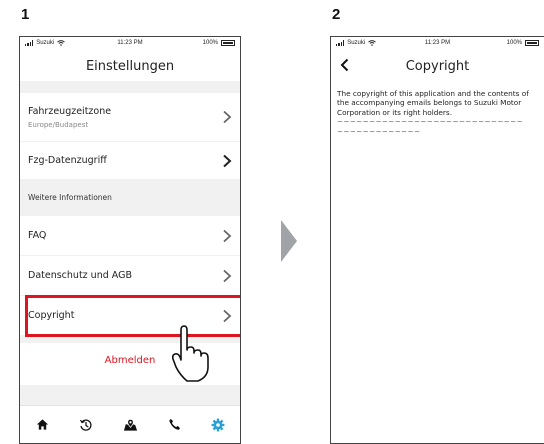 The height and width of the screenshot is (444, 544). Describe the element at coordinates (430, 122) in the screenshot. I see `tilde-line: ~~~~~~~~~~~~~~~~~~~~~~~~~~~~~` at that location.